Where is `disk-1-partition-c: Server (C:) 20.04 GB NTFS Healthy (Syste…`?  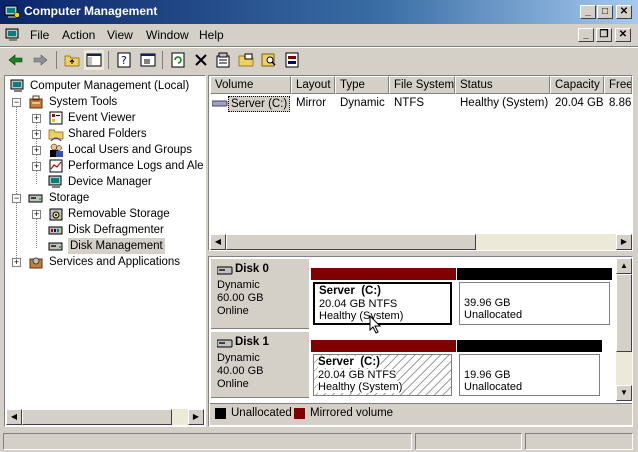 disk-1-partition-c: Server (C:) 20.04 GB NTFS Healthy (Syste… is located at coordinates (383, 369).